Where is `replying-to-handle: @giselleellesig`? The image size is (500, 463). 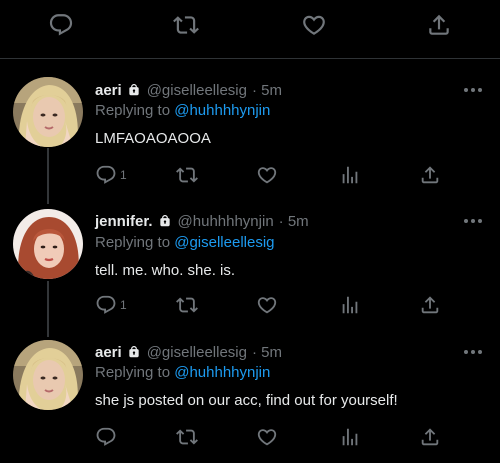 replying-to-handle: @giselleellesig is located at coordinates (224, 242).